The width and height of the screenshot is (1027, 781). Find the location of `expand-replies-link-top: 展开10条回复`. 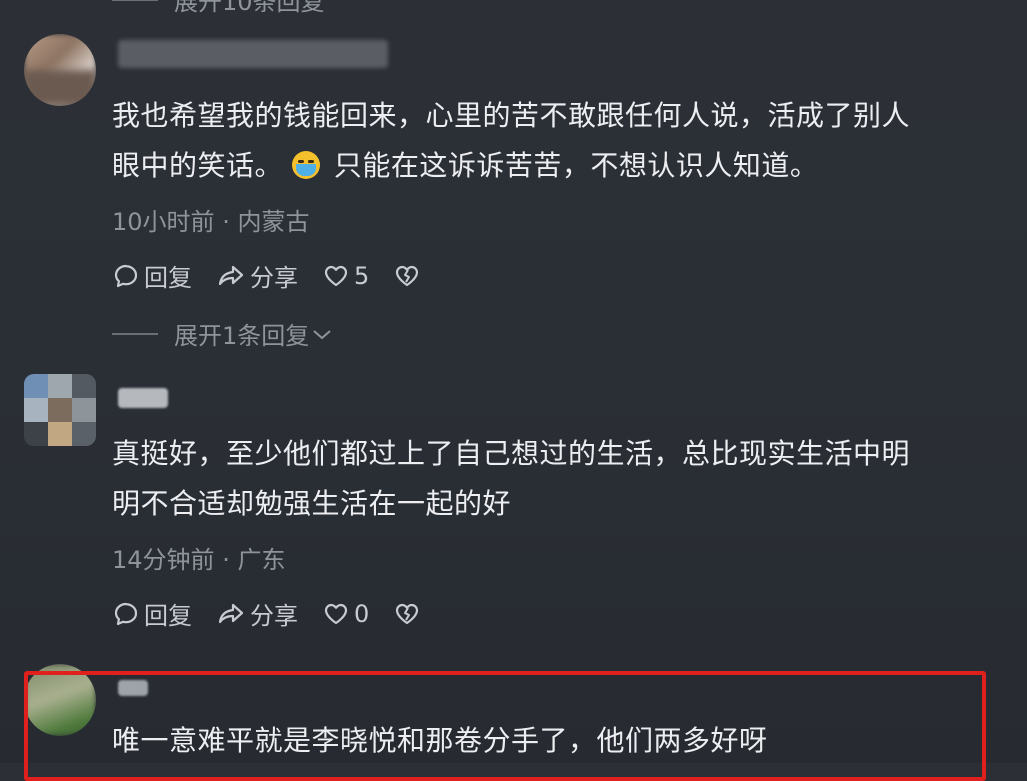

expand-replies-link-top: 展开10条回复 is located at coordinates (218, 8).